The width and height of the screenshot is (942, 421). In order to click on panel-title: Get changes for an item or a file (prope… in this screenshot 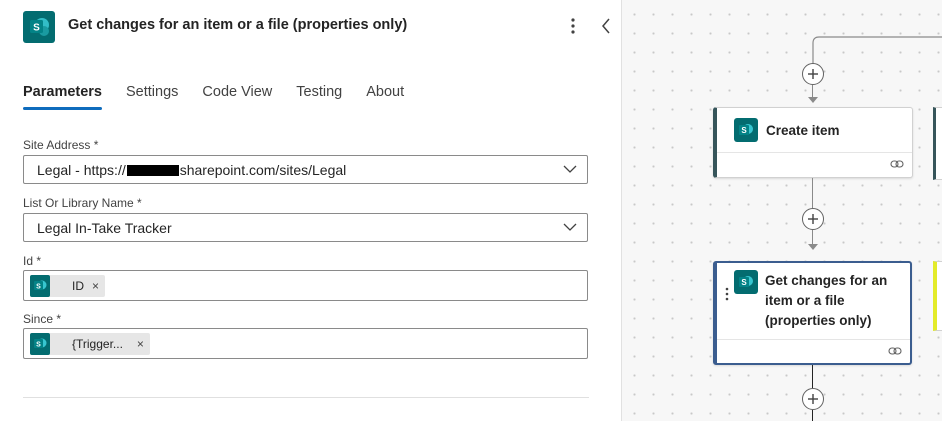, I will do `click(238, 25)`.